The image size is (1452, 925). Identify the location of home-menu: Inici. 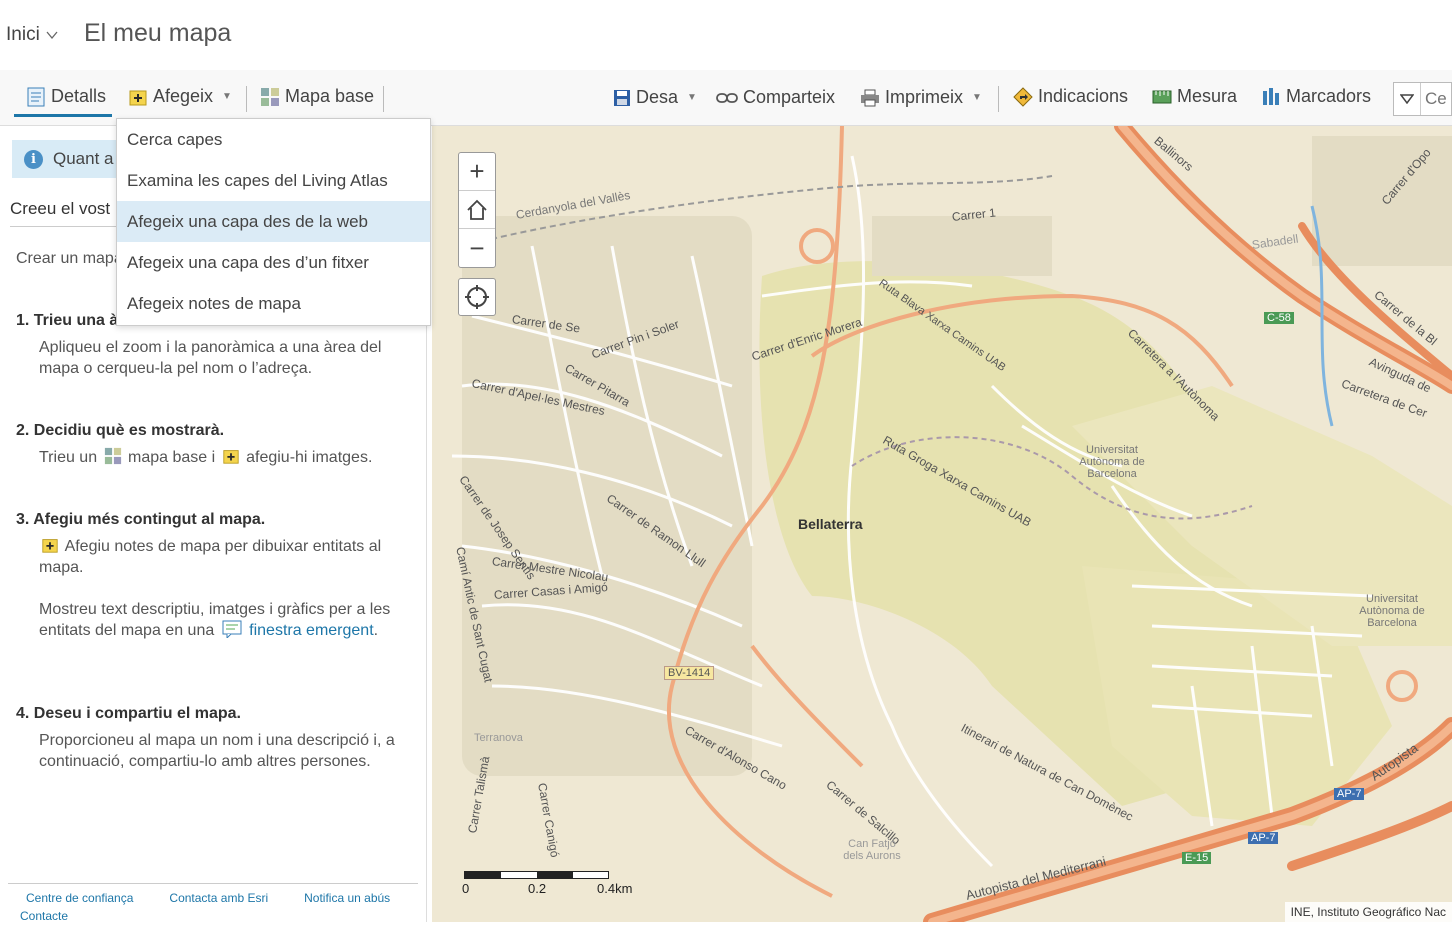
(32, 35).